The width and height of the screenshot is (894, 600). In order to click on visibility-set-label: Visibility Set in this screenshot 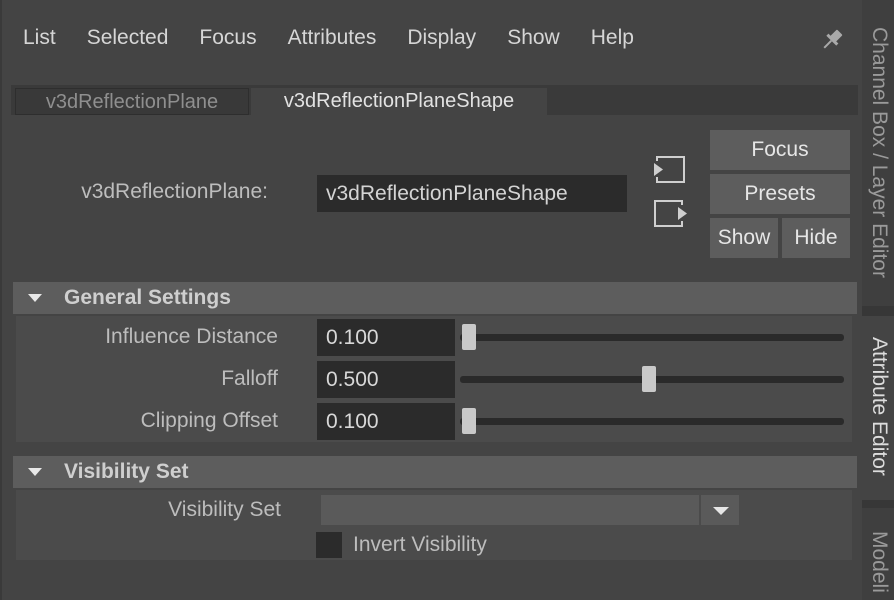, I will do `click(224, 509)`.